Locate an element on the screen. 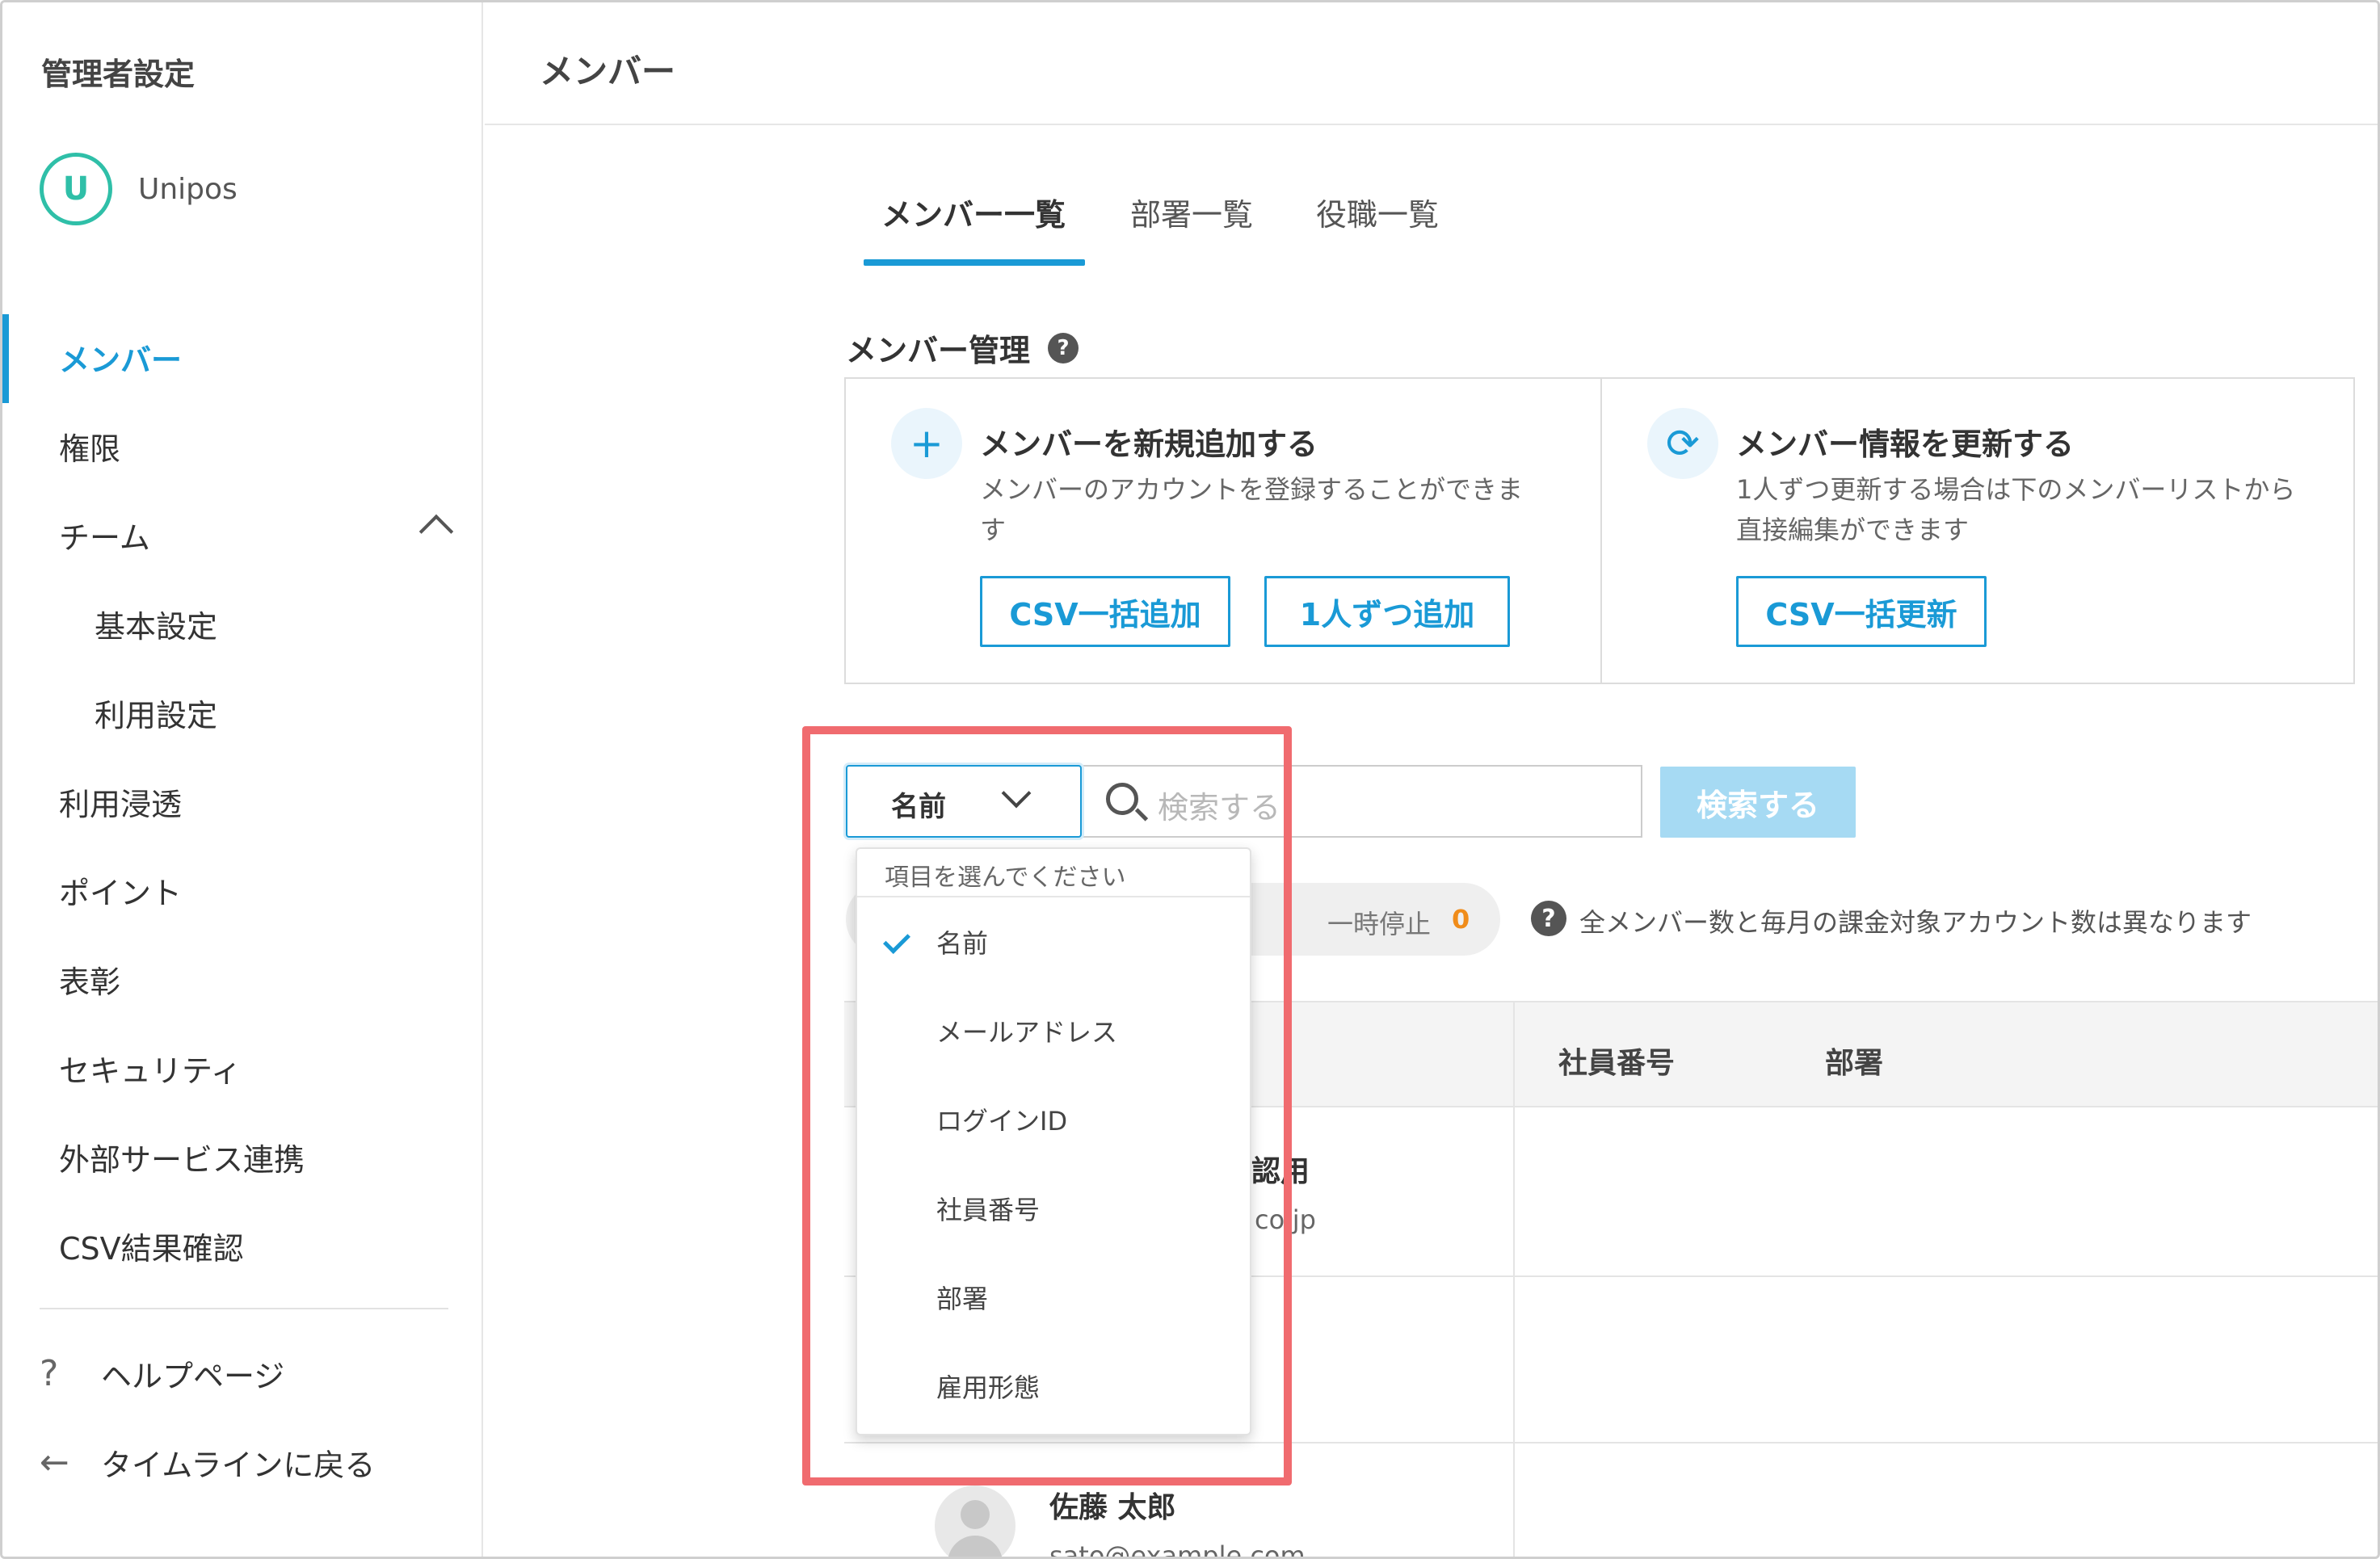  update-member-title: メンバー情報を更新する is located at coordinates (1905, 444).